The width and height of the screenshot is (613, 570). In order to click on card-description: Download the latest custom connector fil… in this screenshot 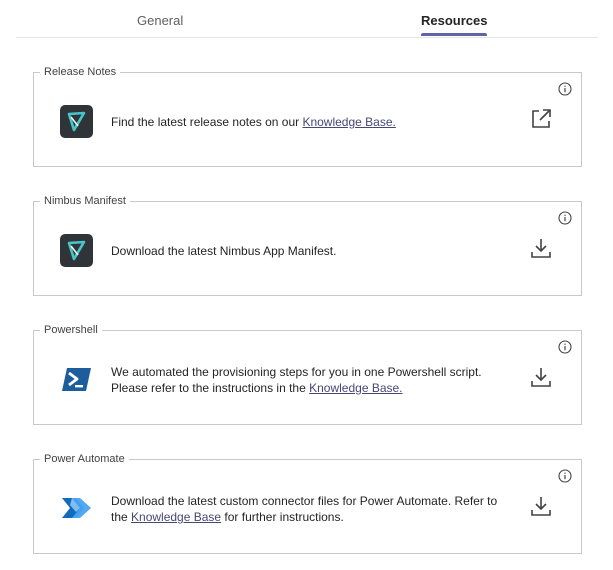, I will do `click(311, 509)`.